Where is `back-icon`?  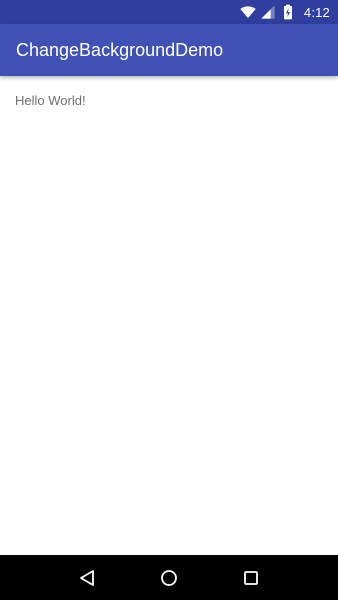
back-icon is located at coordinates (87, 577).